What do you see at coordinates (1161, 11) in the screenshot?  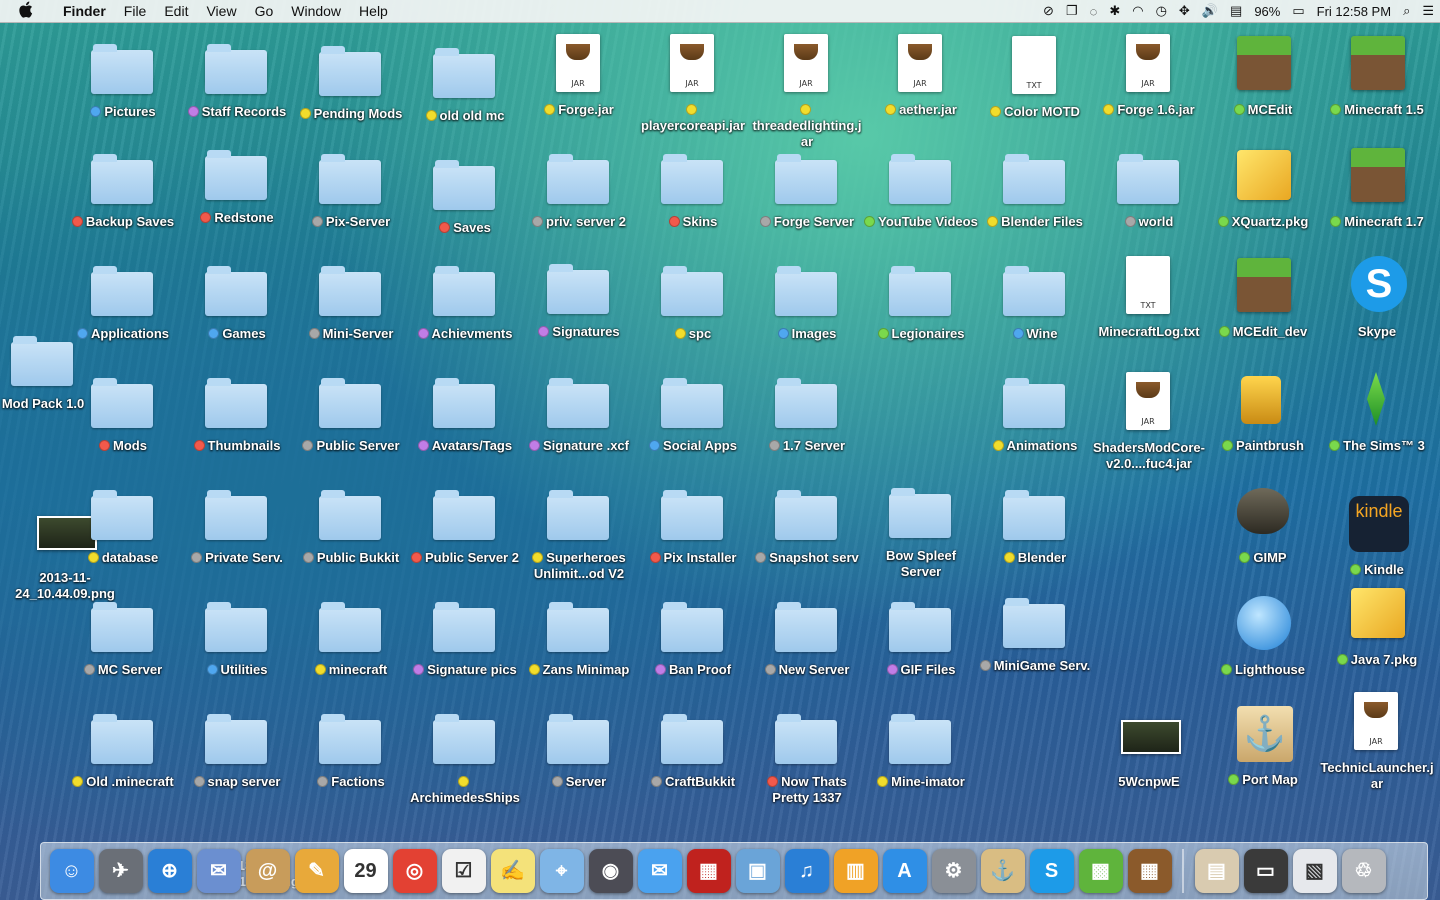 I see `clock-icon: ◷` at bounding box center [1161, 11].